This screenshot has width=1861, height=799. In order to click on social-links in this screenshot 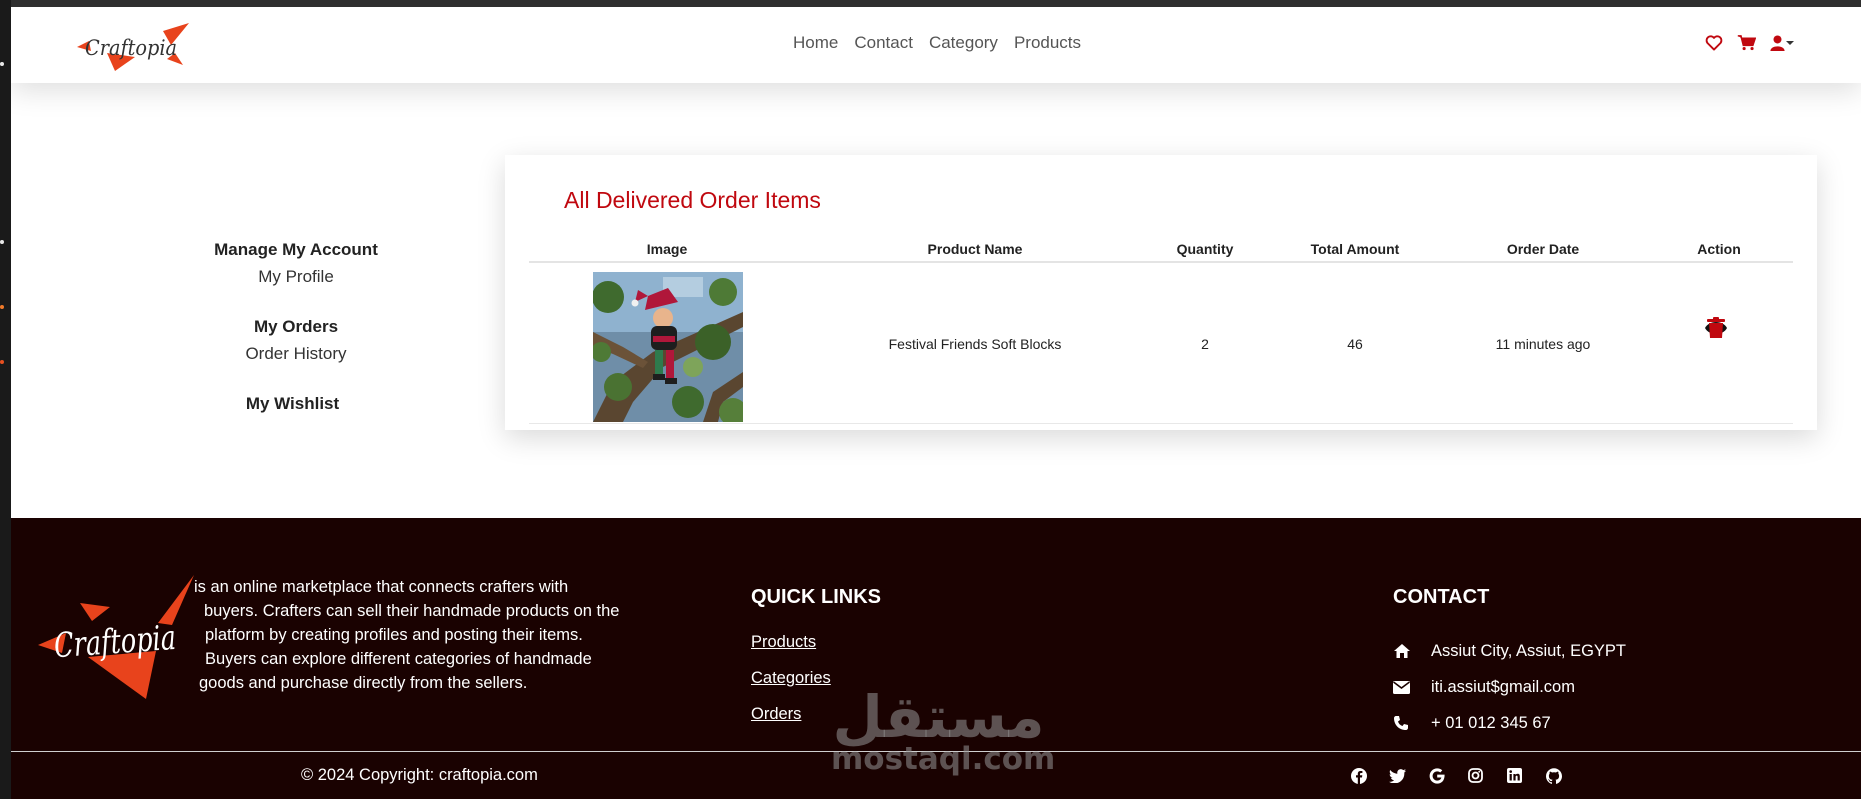, I will do `click(1456, 775)`.